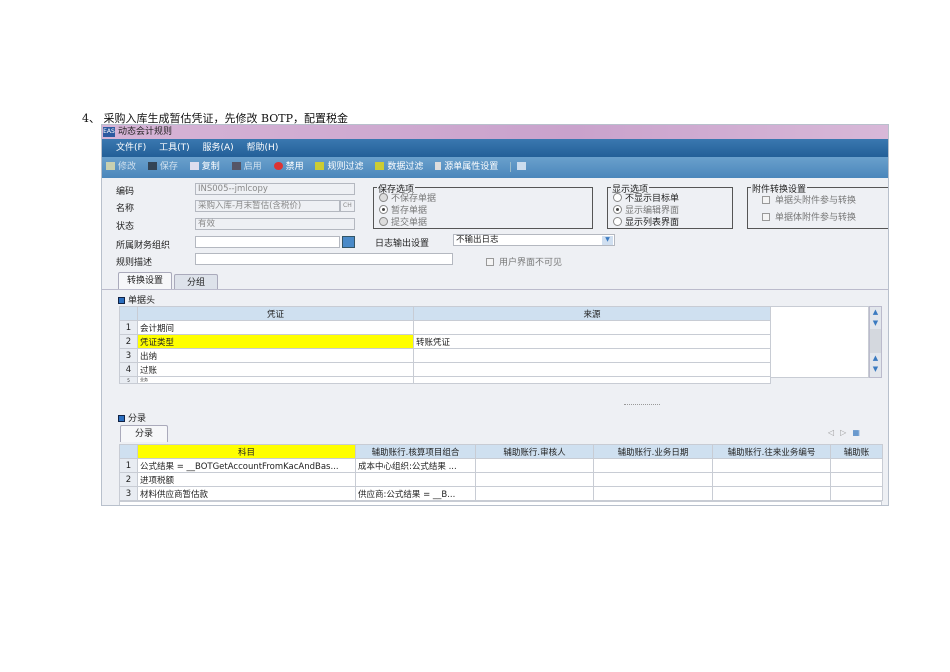 The image size is (950, 672). What do you see at coordinates (278, 166) in the screenshot?
I see `disable-icon` at bounding box center [278, 166].